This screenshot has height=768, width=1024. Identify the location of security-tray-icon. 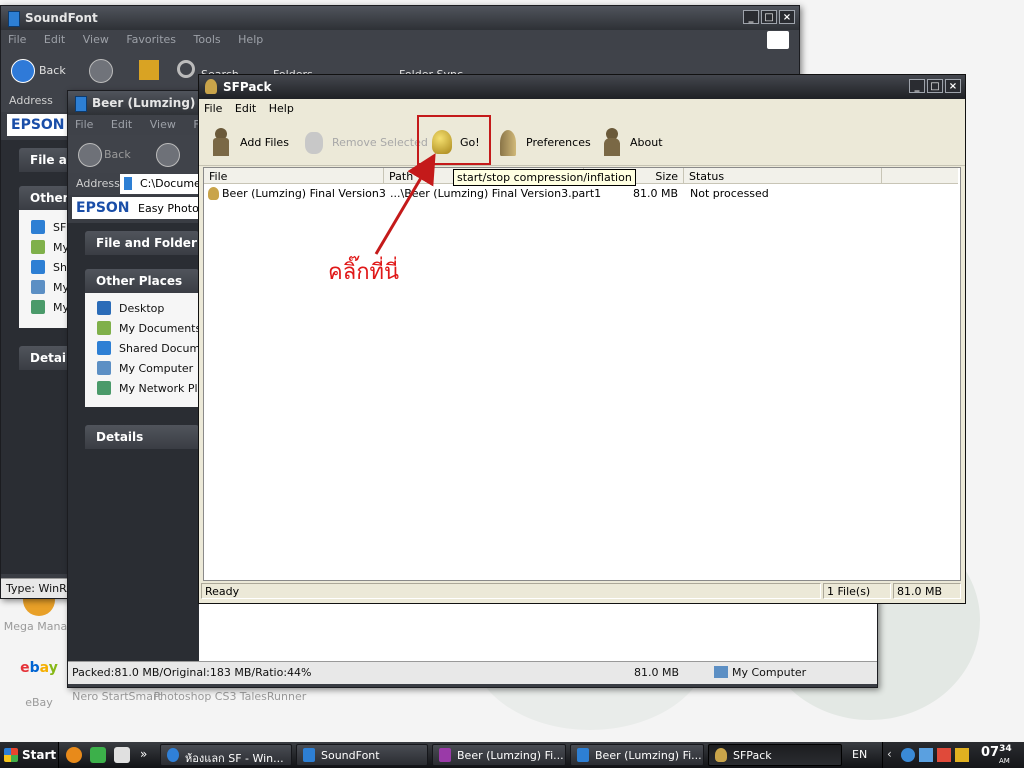
(962, 755).